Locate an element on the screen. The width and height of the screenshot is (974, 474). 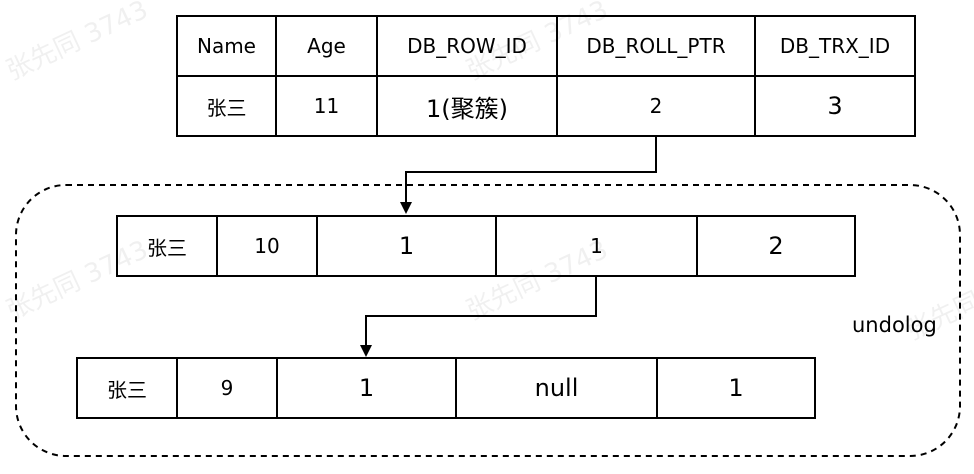
header-age: Age is located at coordinates (327, 47).